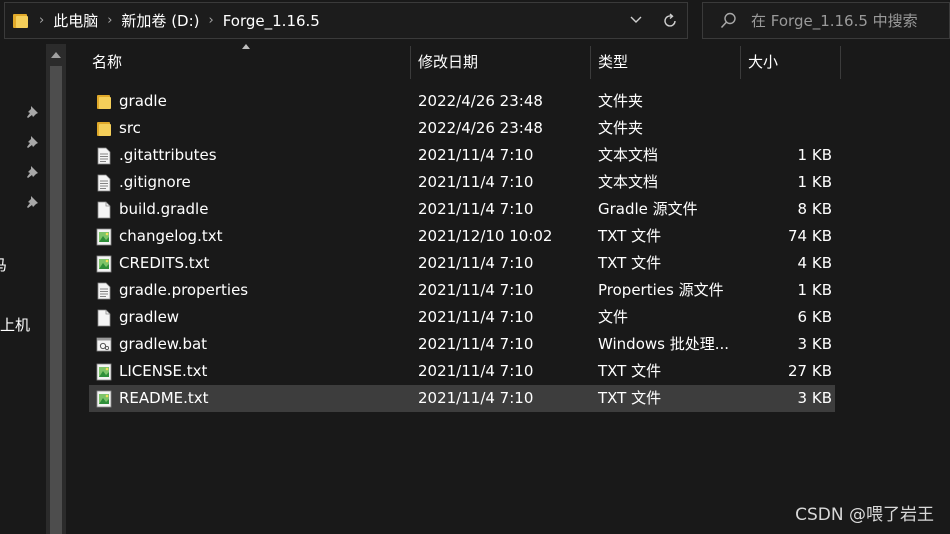 The height and width of the screenshot is (534, 950). I want to click on file-size: 6 KB, so click(814, 317).